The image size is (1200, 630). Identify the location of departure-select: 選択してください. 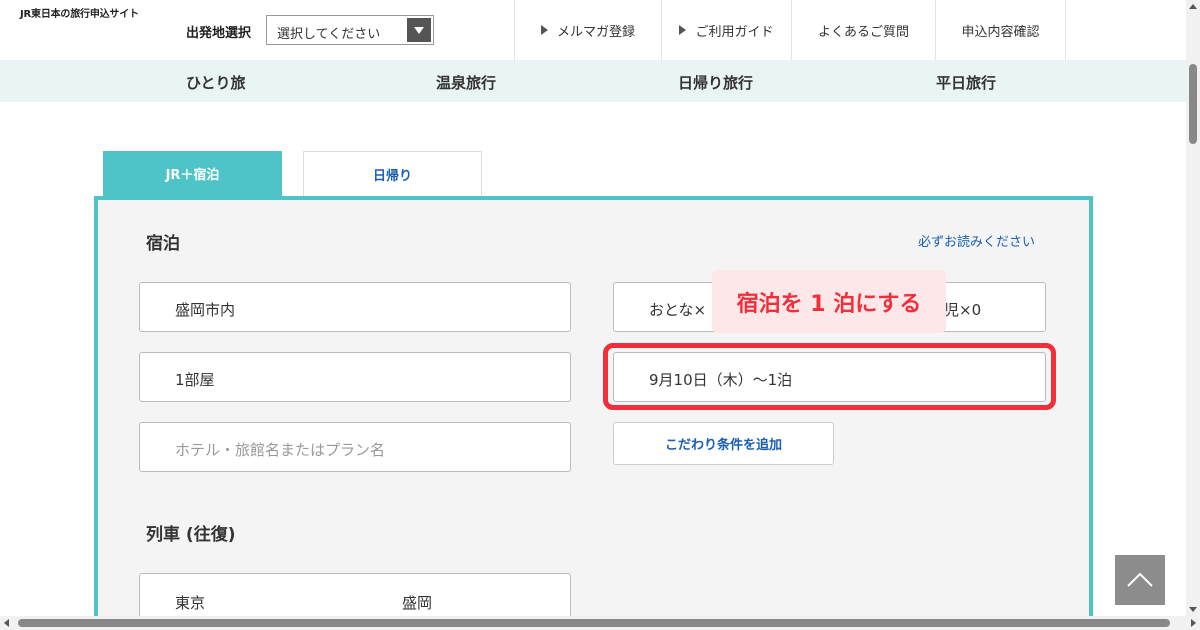
(350, 30).